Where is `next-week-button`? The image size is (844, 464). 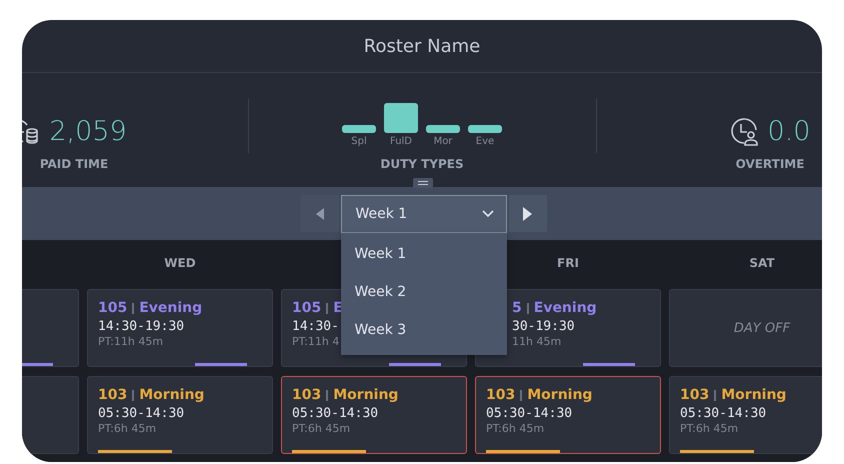 next-week-button is located at coordinates (527, 213).